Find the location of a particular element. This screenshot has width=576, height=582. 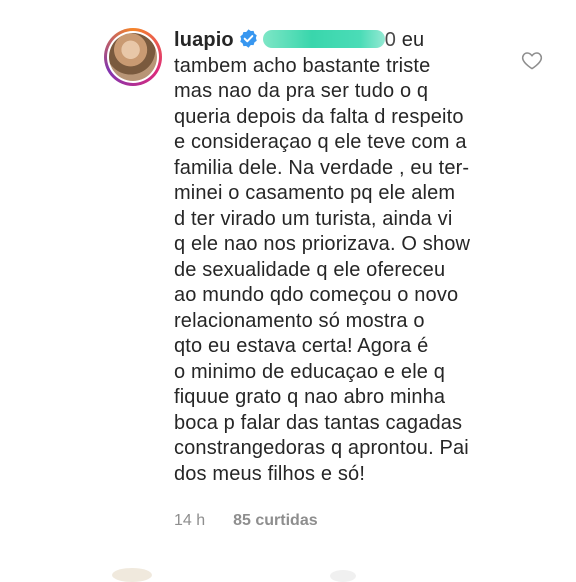

next-comment-text-partial is located at coordinates (343, 576).